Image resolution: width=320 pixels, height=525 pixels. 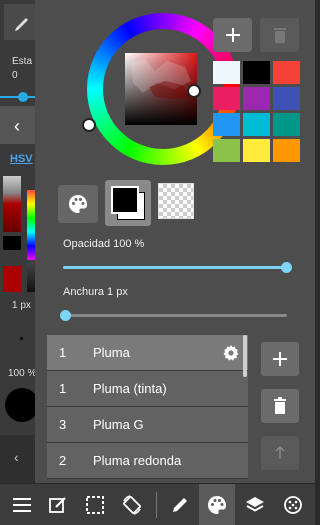 I want to click on edit-icon, so click(x=57, y=505).